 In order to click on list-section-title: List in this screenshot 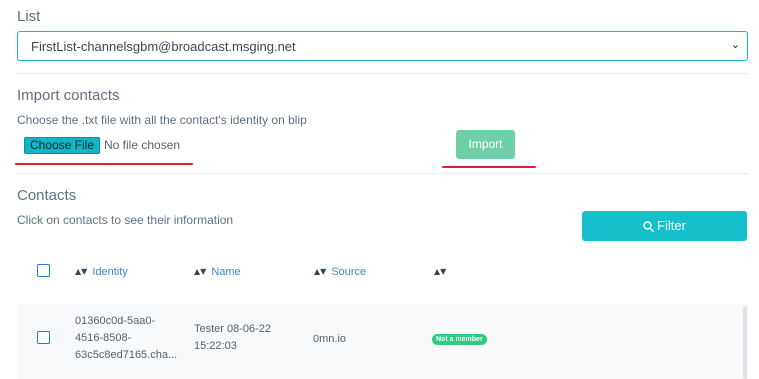, I will do `click(29, 16)`.